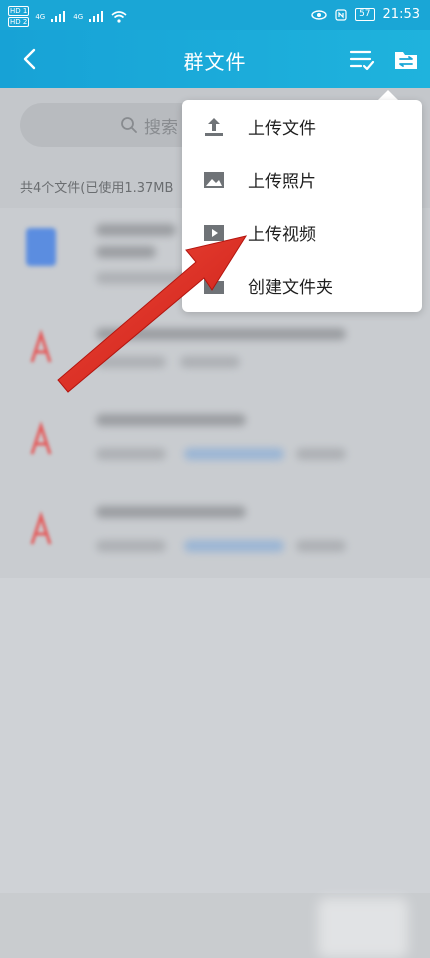  What do you see at coordinates (161, 128) in the screenshot?
I see `search-placeholder: 搜索` at bounding box center [161, 128].